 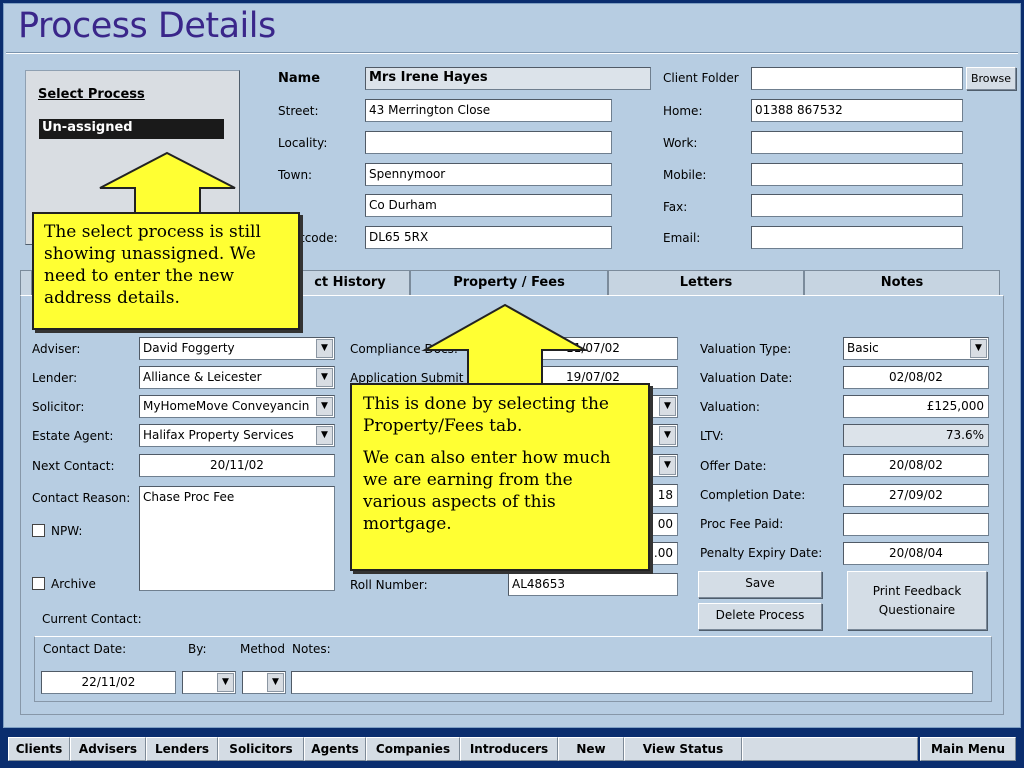 I want to click on adviser-label: Adviser:, so click(x=56, y=349).